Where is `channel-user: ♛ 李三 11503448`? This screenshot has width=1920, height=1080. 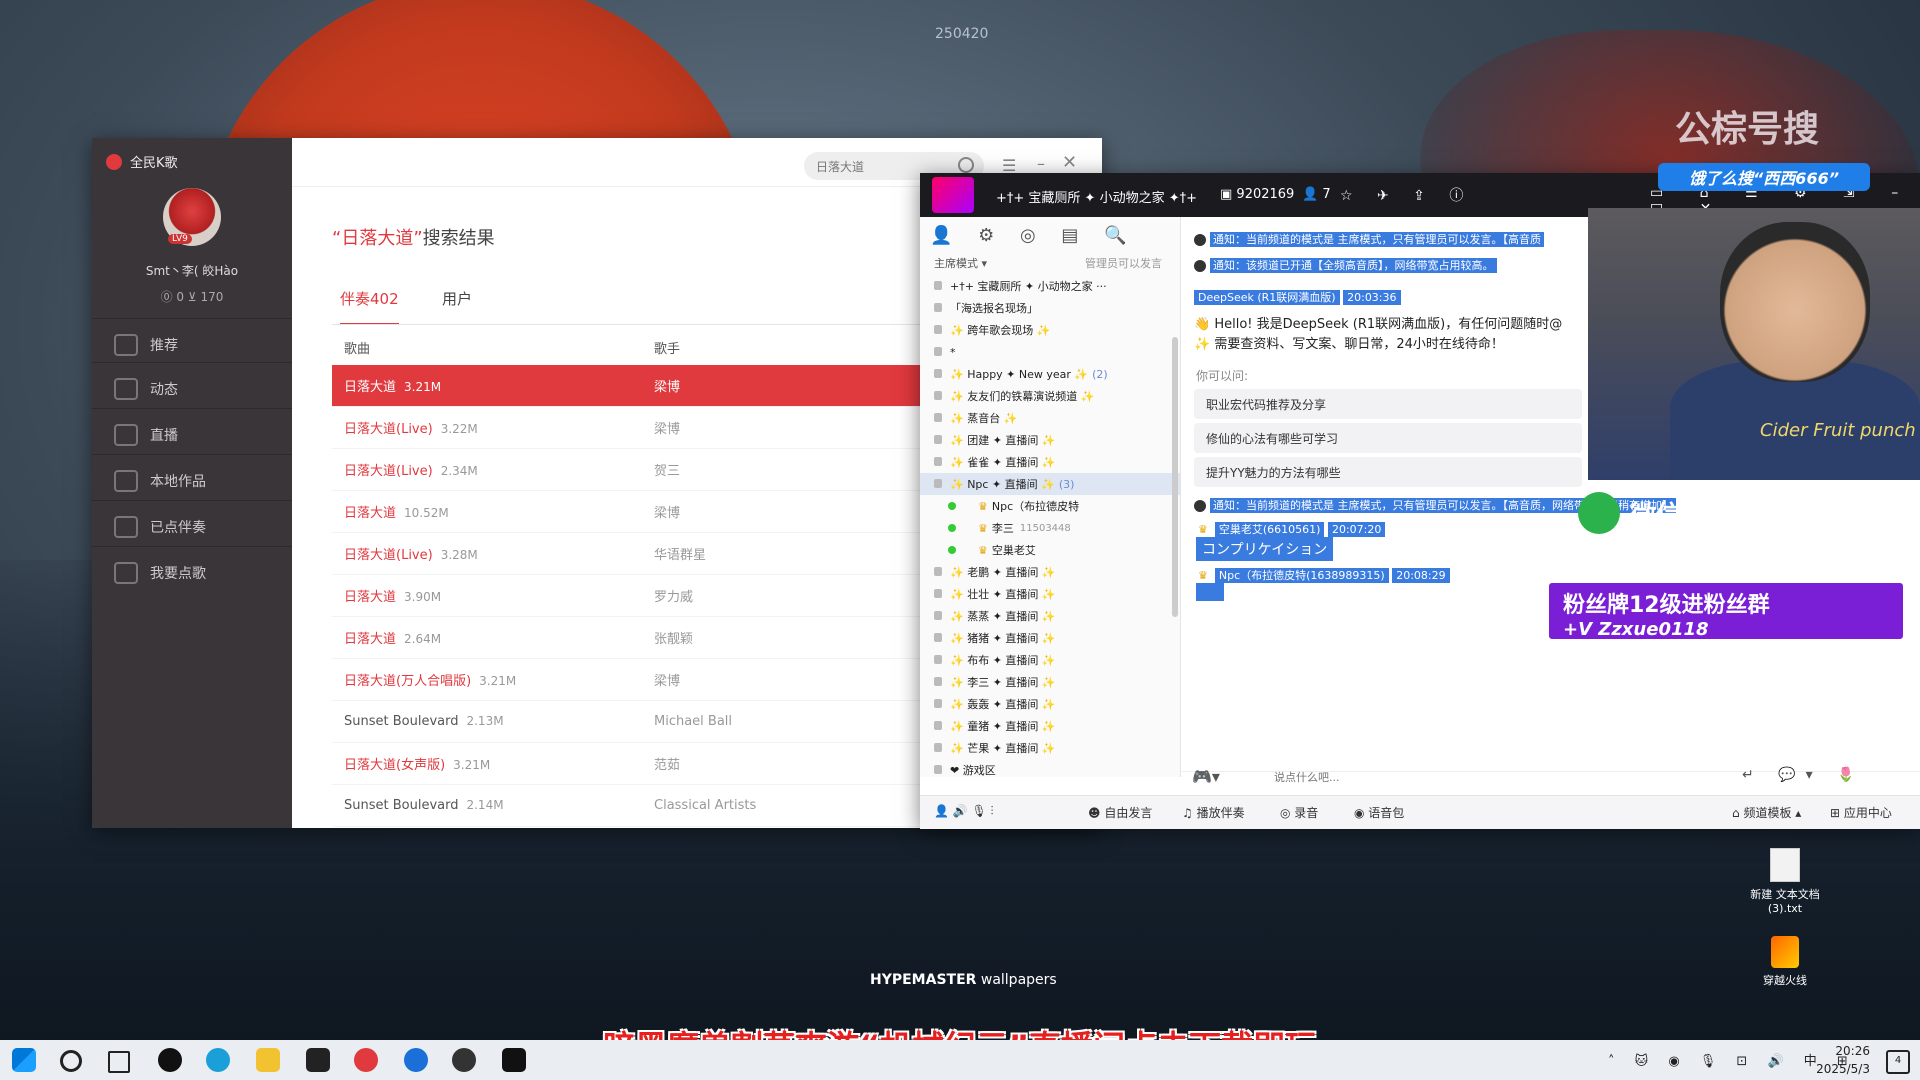
channel-user: ♛ 李三 11503448 is located at coordinates (1050, 528).